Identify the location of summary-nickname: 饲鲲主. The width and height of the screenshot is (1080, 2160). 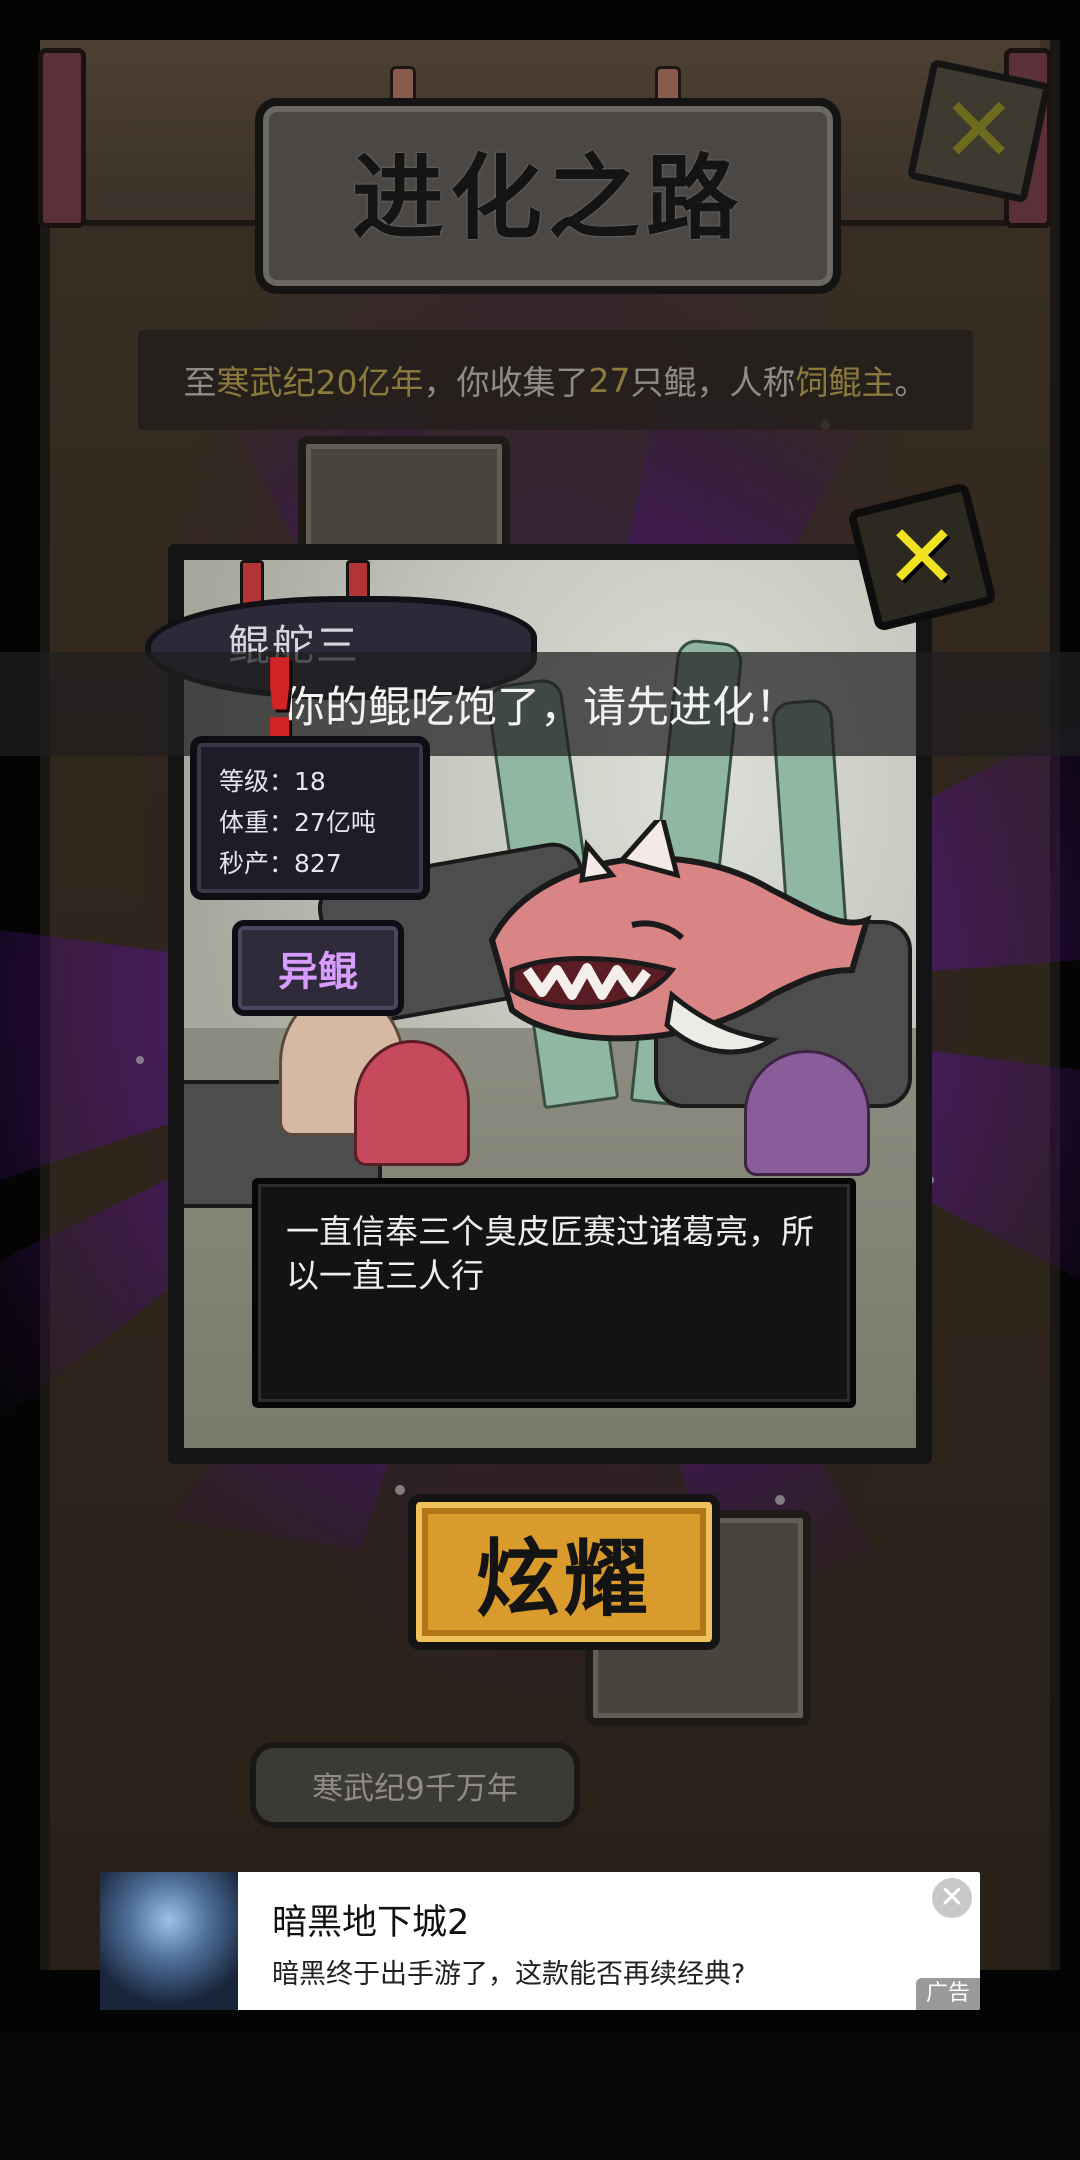
(845, 382).